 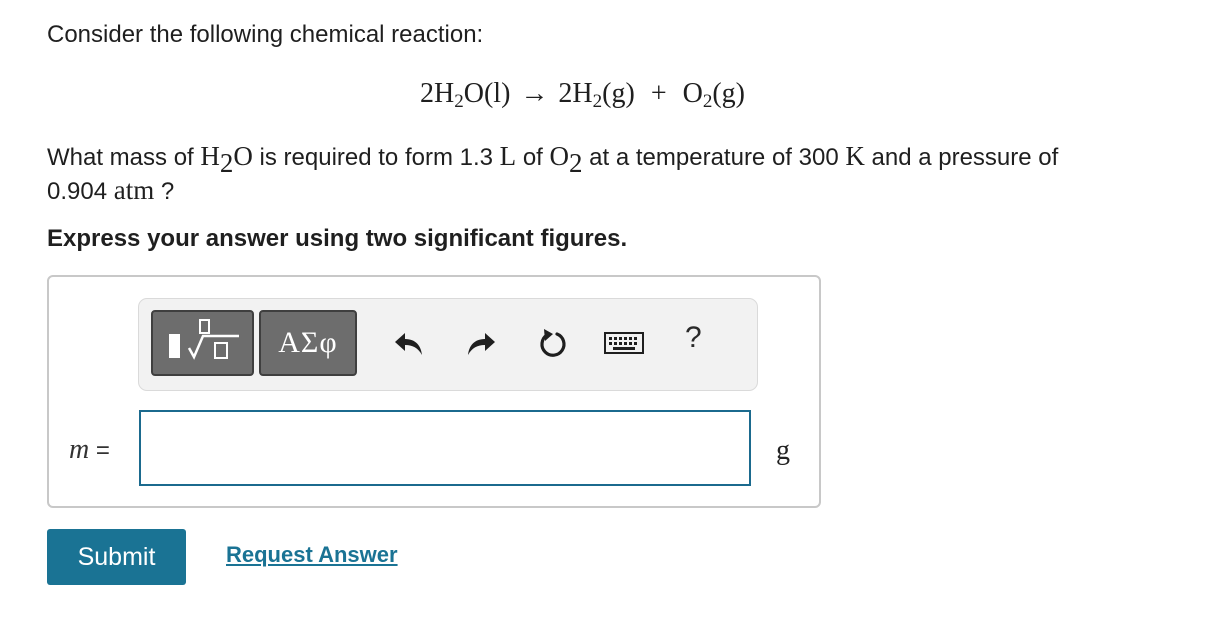 I want to click on submit-button: Submit, so click(x=116, y=557).